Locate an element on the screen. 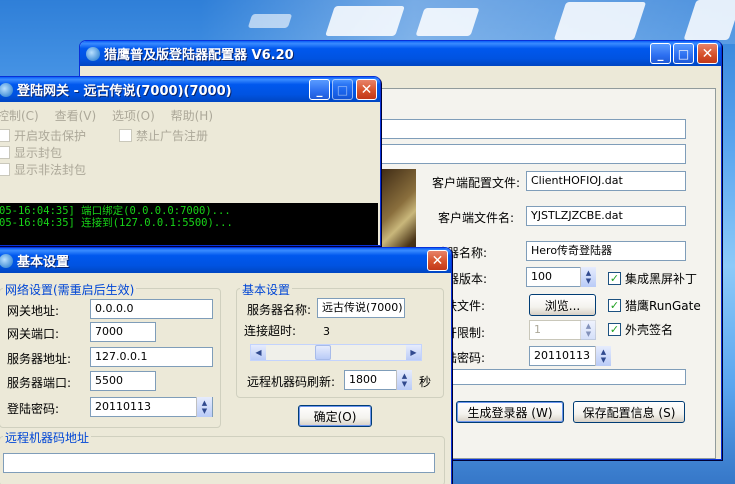 This screenshot has height=484, width=735. client-file-name-input: YJSTLZJZCBE.dat is located at coordinates (606, 216).